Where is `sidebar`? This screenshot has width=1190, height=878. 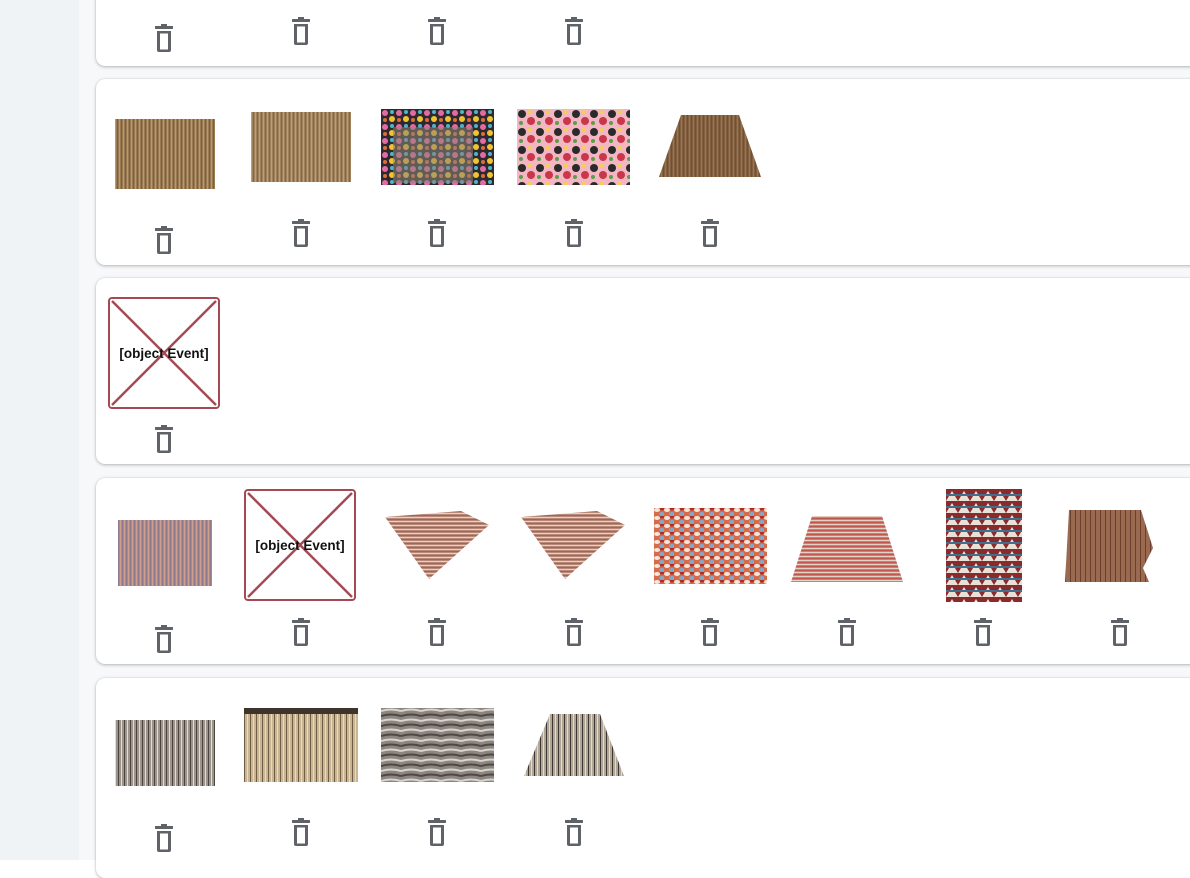 sidebar is located at coordinates (39, 430).